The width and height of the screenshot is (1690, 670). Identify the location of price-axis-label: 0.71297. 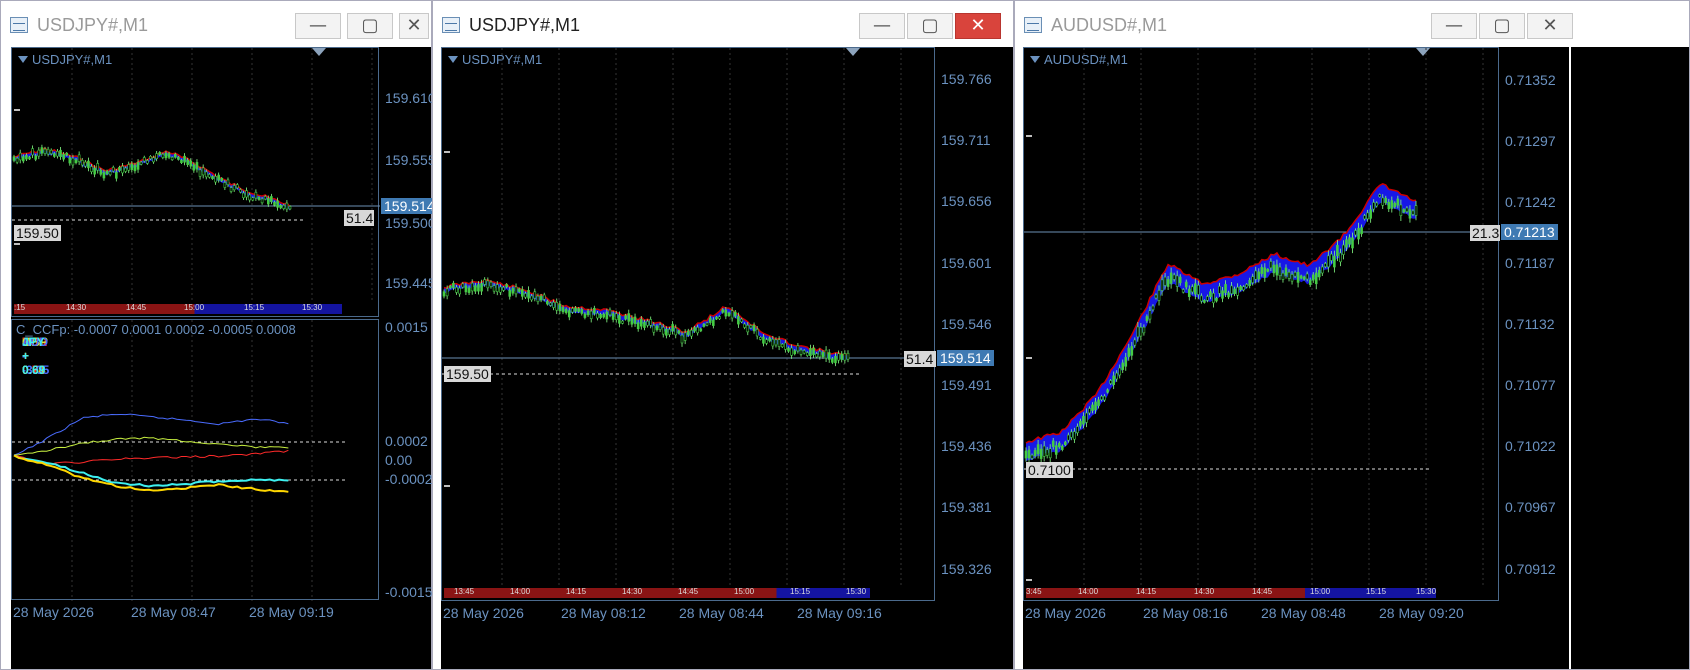
(1530, 141).